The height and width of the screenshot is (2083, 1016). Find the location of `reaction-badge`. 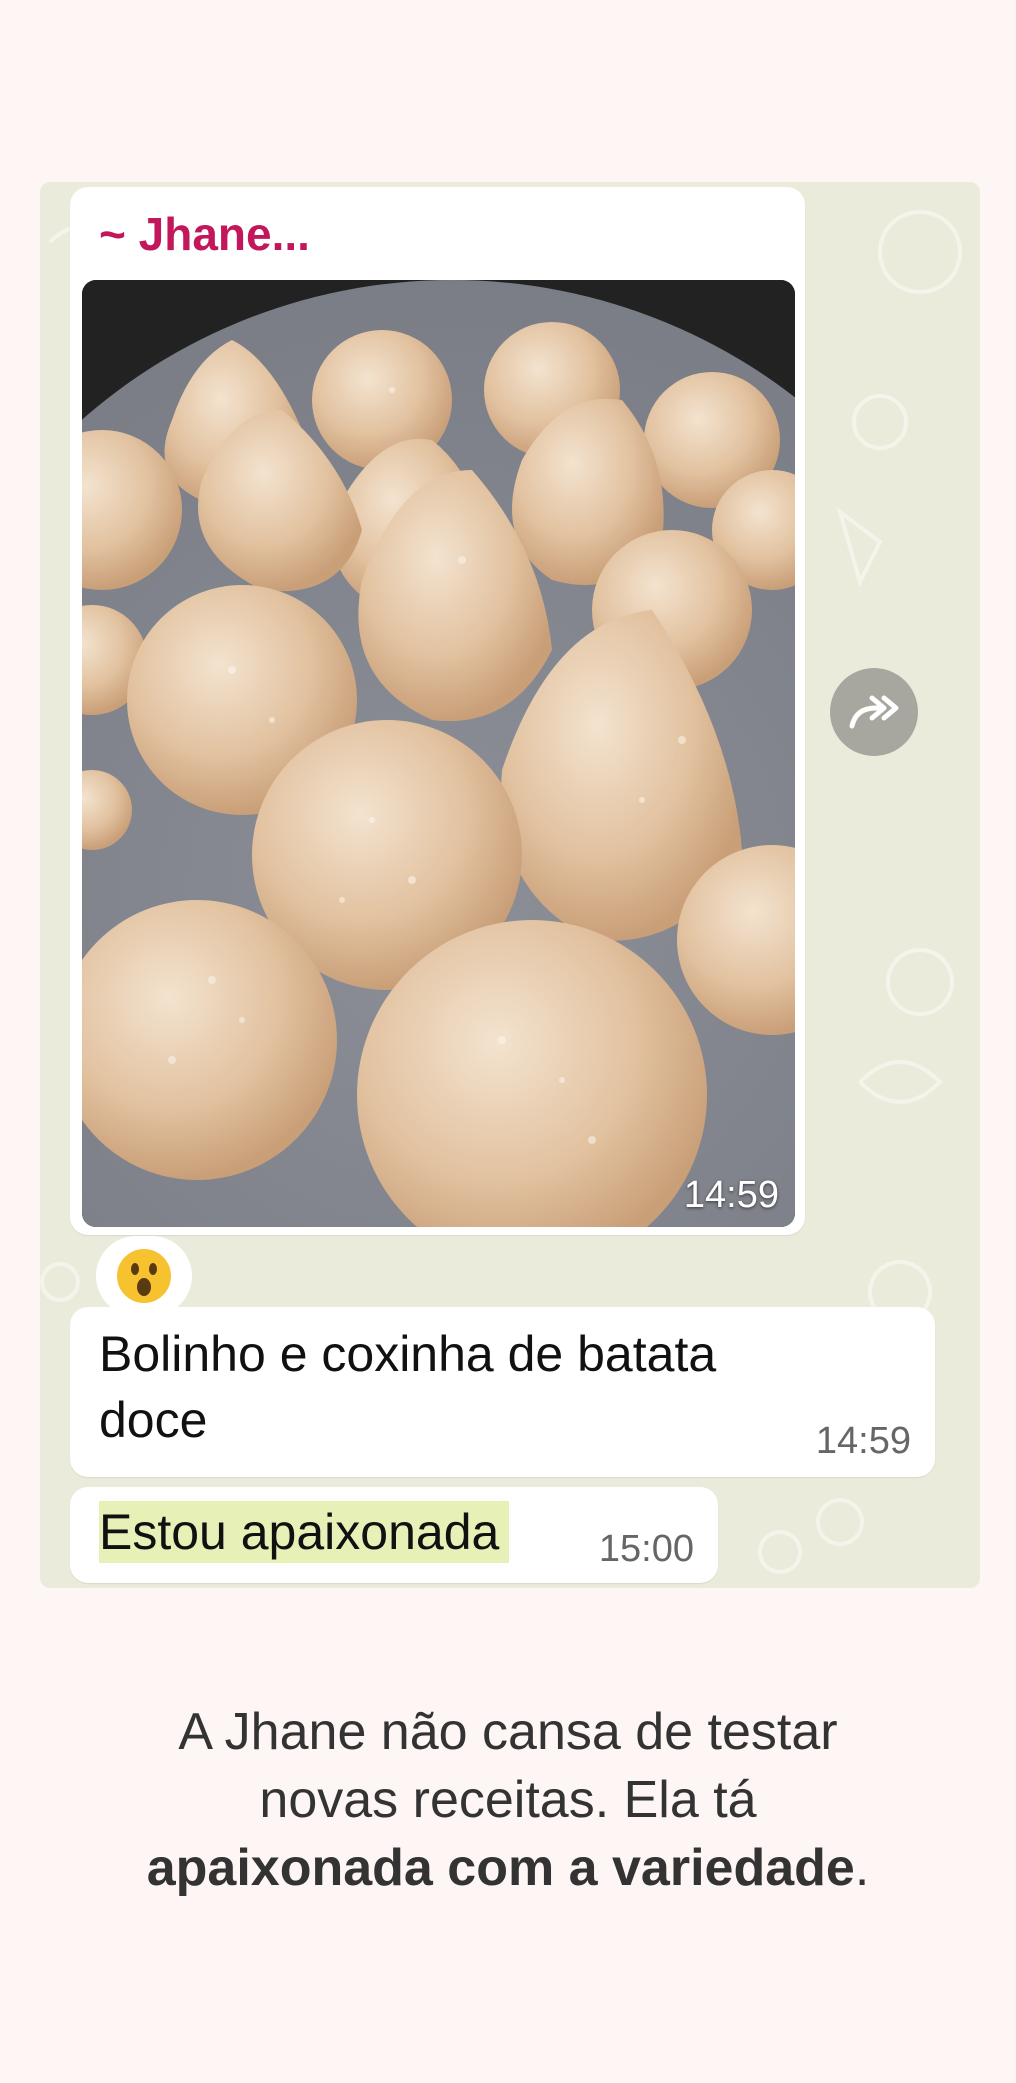

reaction-badge is located at coordinates (144, 1276).